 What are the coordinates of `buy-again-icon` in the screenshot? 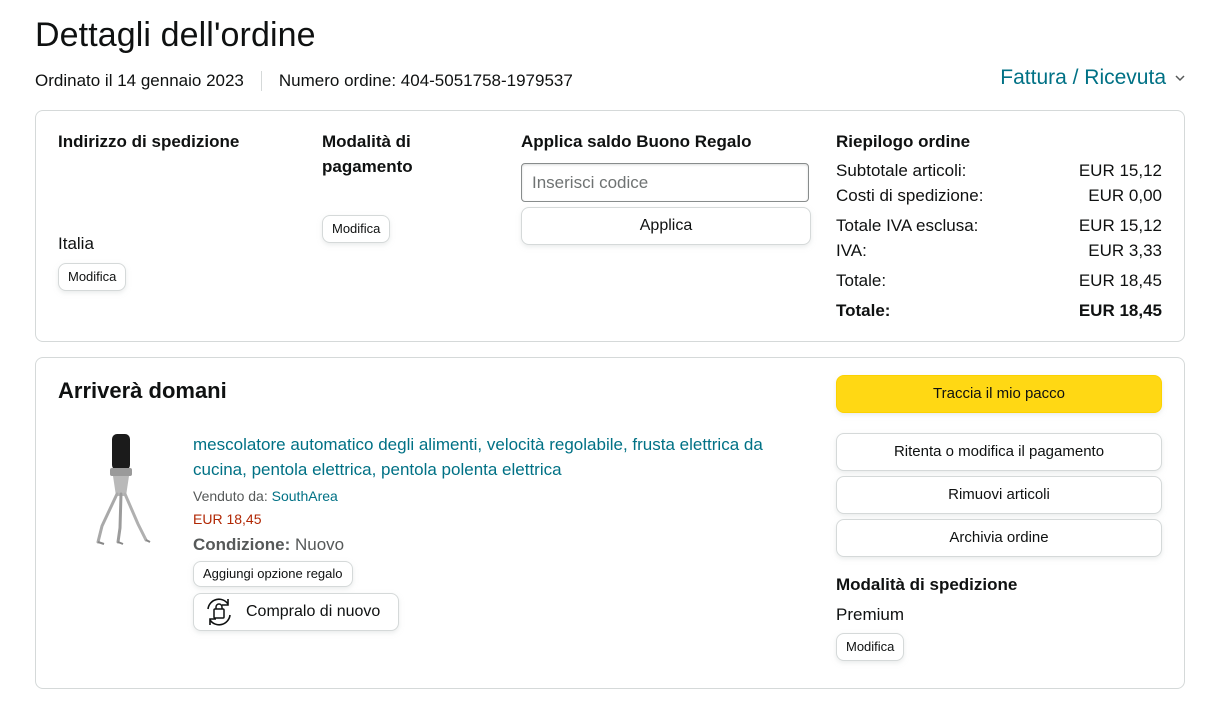 It's located at (219, 612).